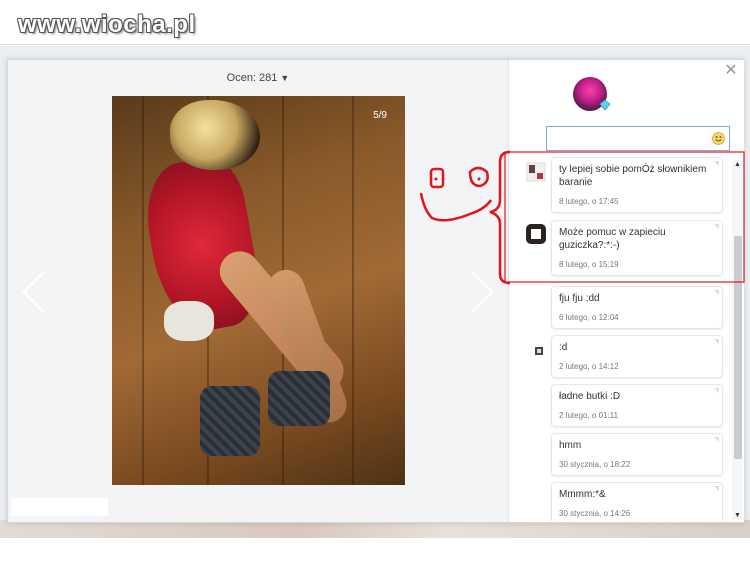 This screenshot has height=563, width=750. I want to click on site-logo: www.wiocha.pl, so click(107, 25).